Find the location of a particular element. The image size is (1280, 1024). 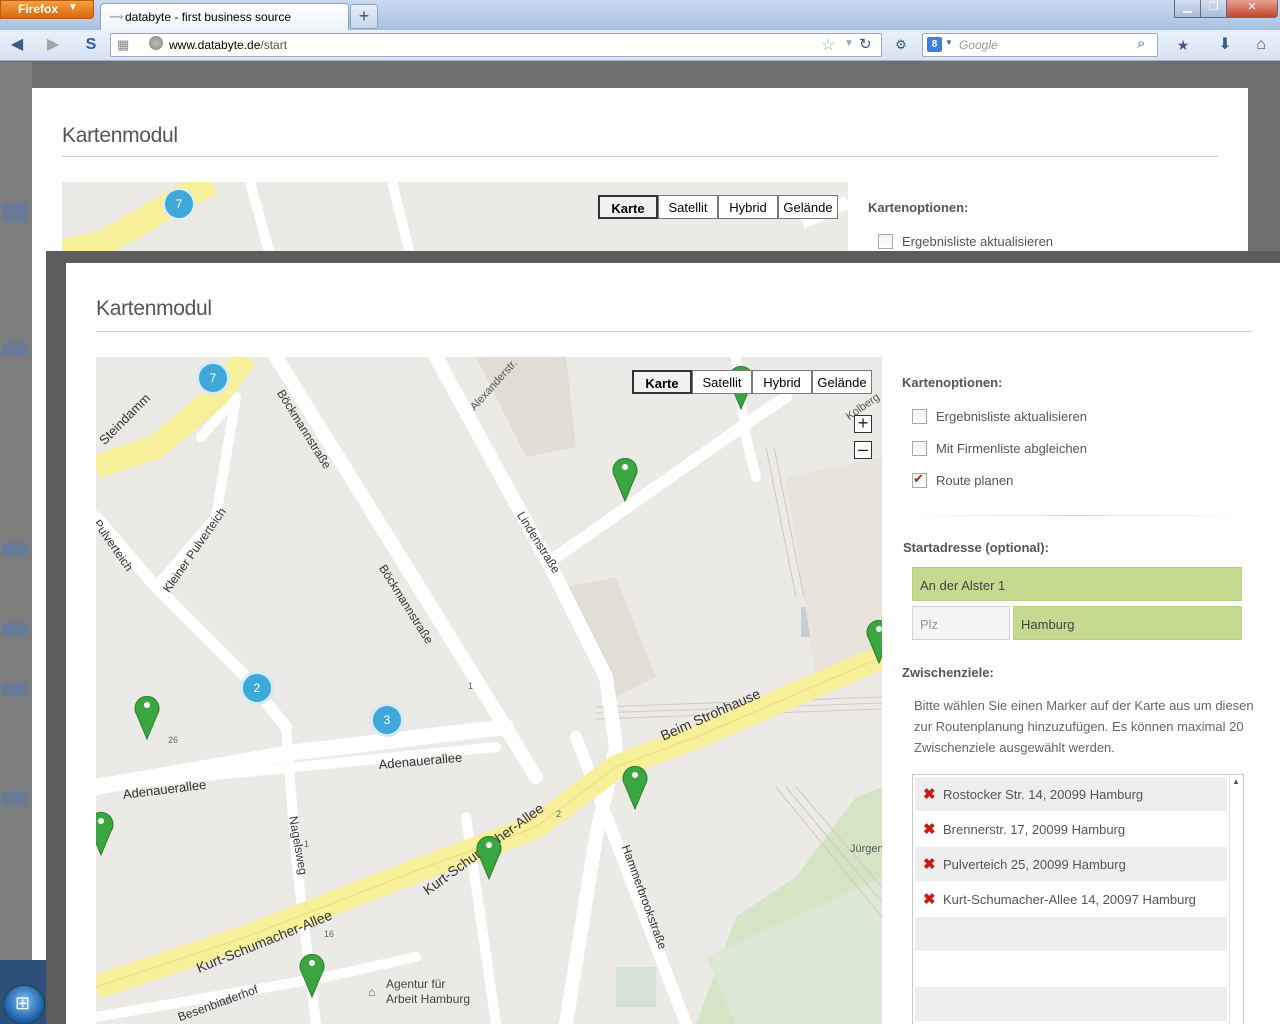

house-number: 16 is located at coordinates (329, 934).